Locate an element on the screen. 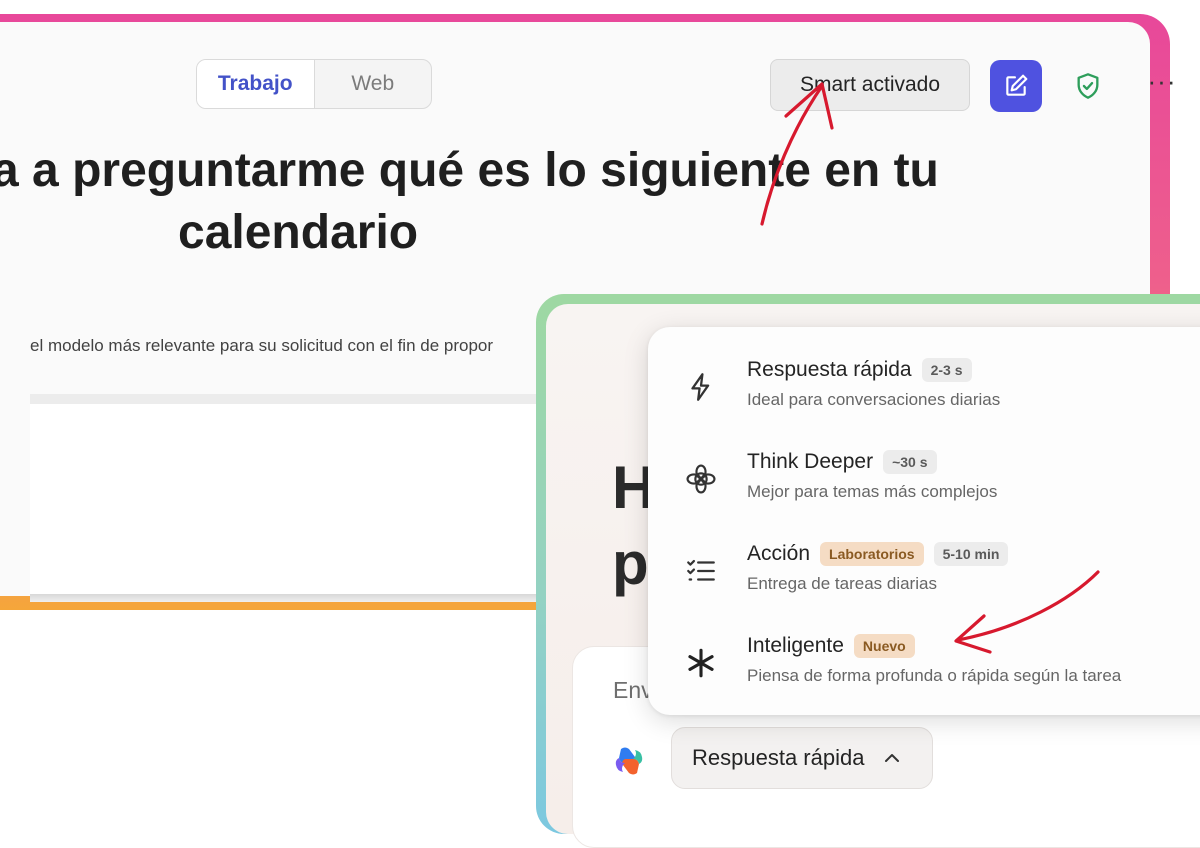 This screenshot has width=1200, height=848. menu-item-title: Acción is located at coordinates (779, 553).